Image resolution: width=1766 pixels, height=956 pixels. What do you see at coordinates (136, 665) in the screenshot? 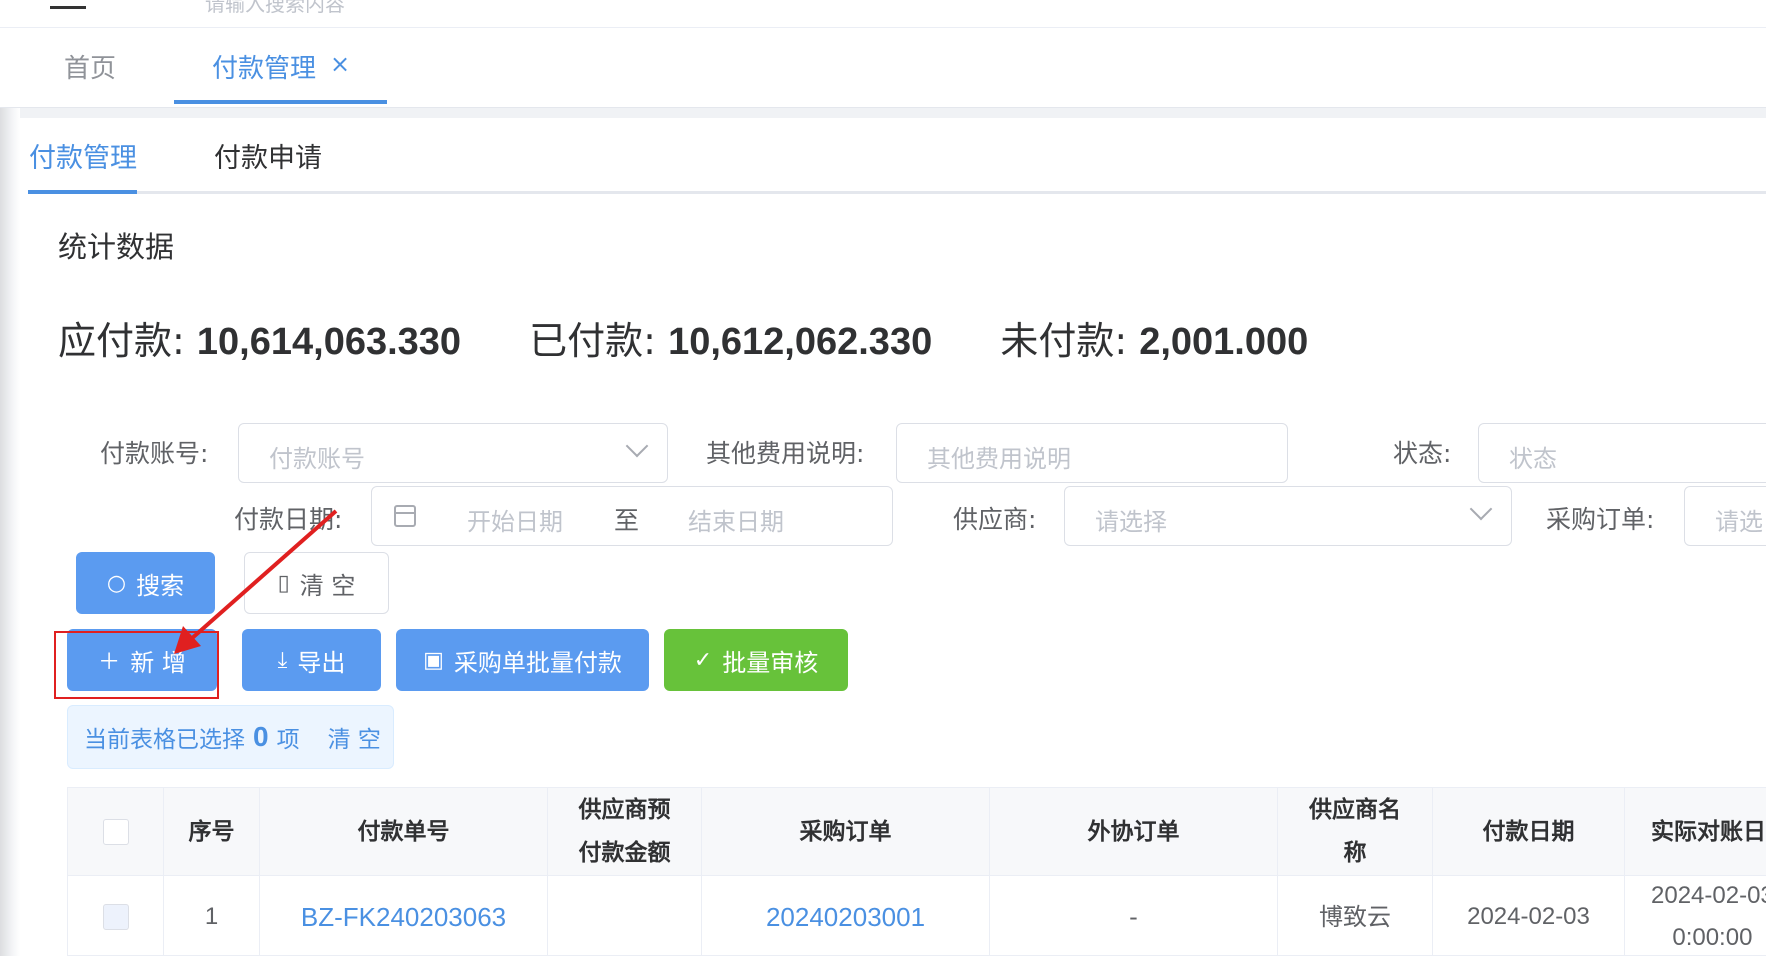
I see `annotation-highlight-box` at bounding box center [136, 665].